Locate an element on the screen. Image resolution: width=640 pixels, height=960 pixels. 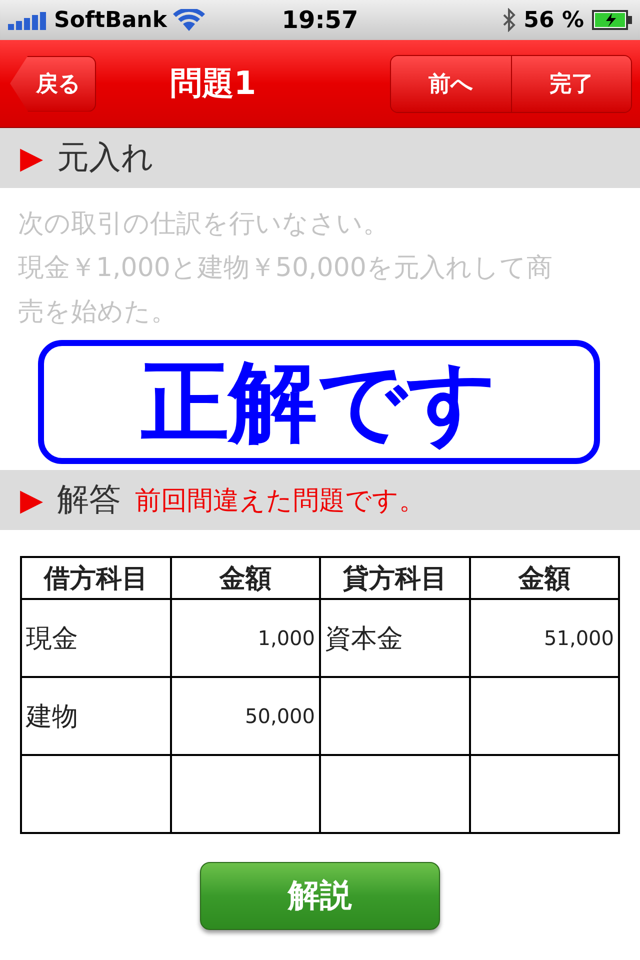
retry-note: 前回間違えた問題です。 is located at coordinates (280, 501).